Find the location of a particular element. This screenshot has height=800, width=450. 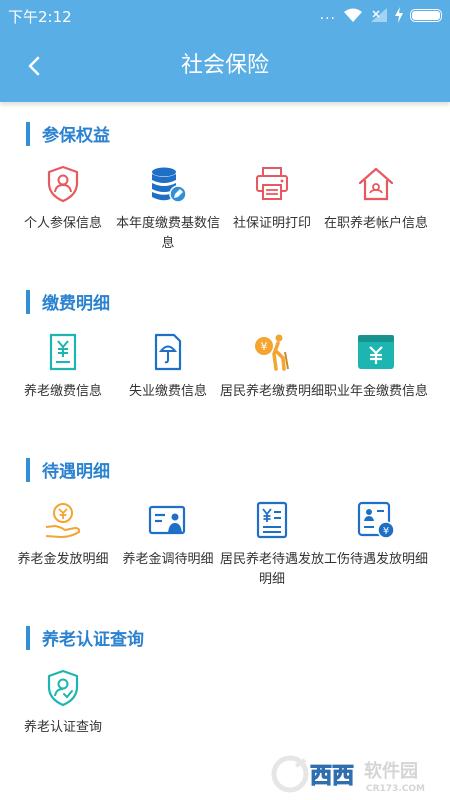

app-bar: 社会保险 is located at coordinates (225, 66).